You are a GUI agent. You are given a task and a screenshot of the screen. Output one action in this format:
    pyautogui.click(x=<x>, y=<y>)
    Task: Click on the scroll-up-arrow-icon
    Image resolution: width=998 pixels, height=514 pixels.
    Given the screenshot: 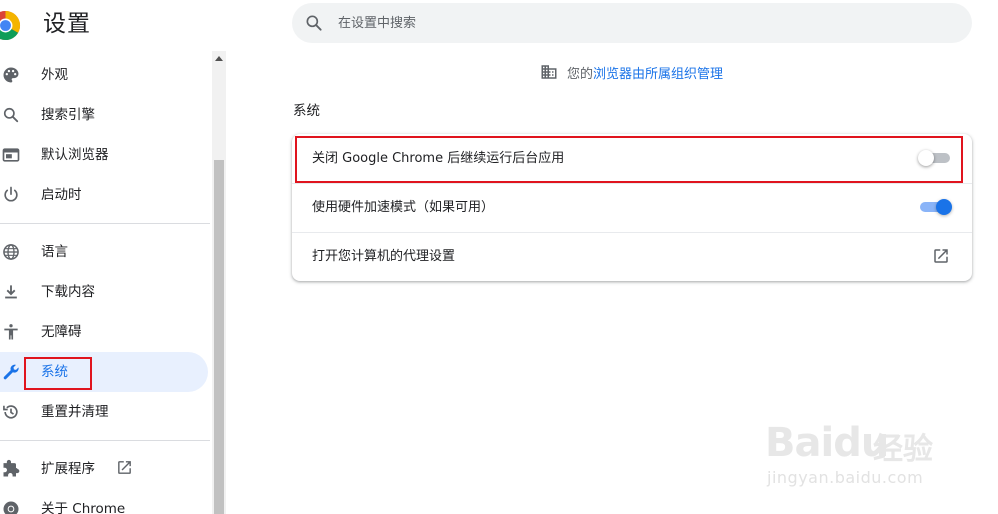 What is the action you would take?
    pyautogui.click(x=219, y=58)
    